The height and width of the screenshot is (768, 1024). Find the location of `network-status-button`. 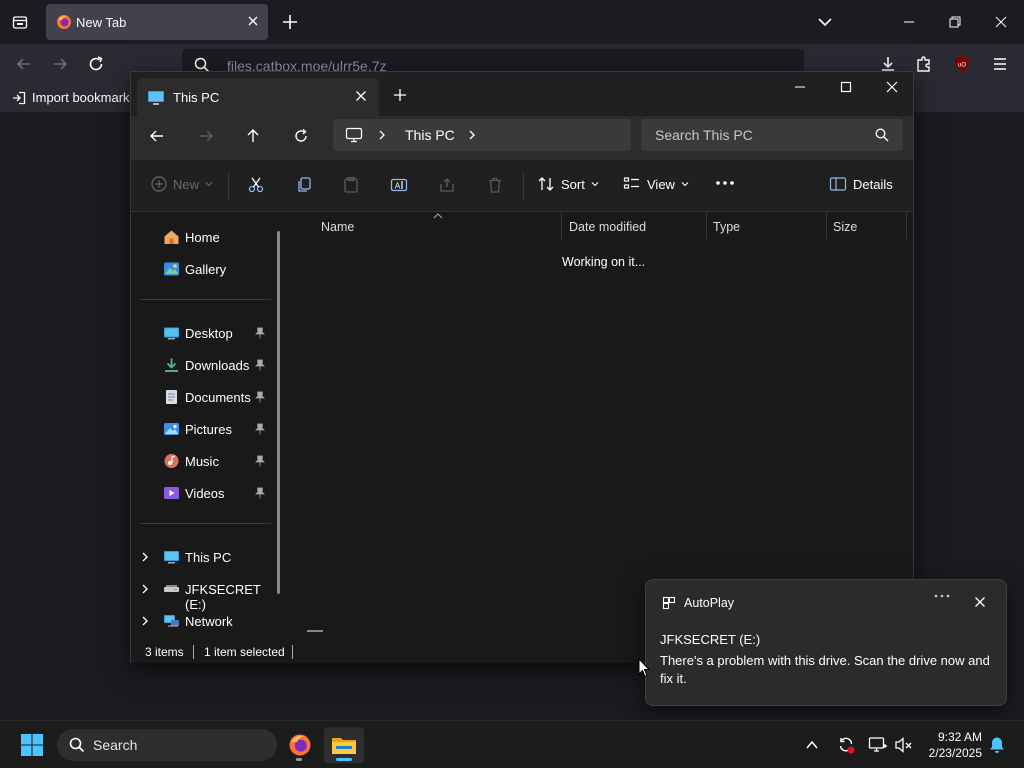

network-status-button is located at coordinates (878, 745).